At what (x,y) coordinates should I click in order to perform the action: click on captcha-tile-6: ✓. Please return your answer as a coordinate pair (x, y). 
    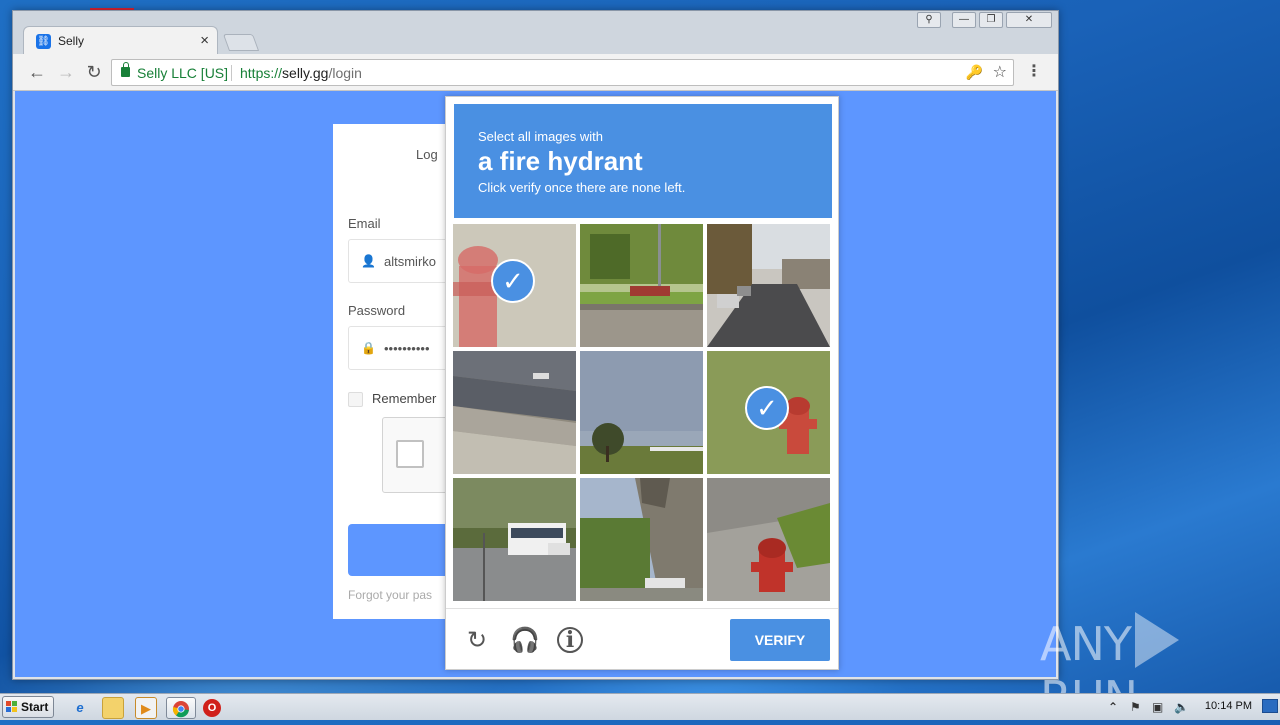
    Looking at the image, I should click on (768, 412).